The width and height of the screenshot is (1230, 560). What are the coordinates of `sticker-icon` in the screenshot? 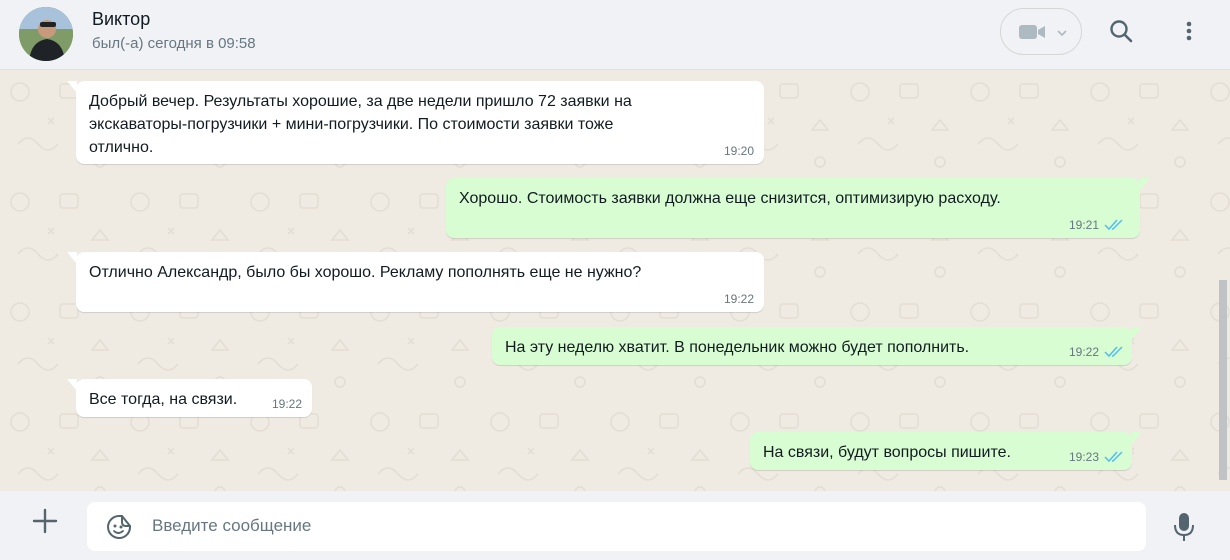 It's located at (119, 527).